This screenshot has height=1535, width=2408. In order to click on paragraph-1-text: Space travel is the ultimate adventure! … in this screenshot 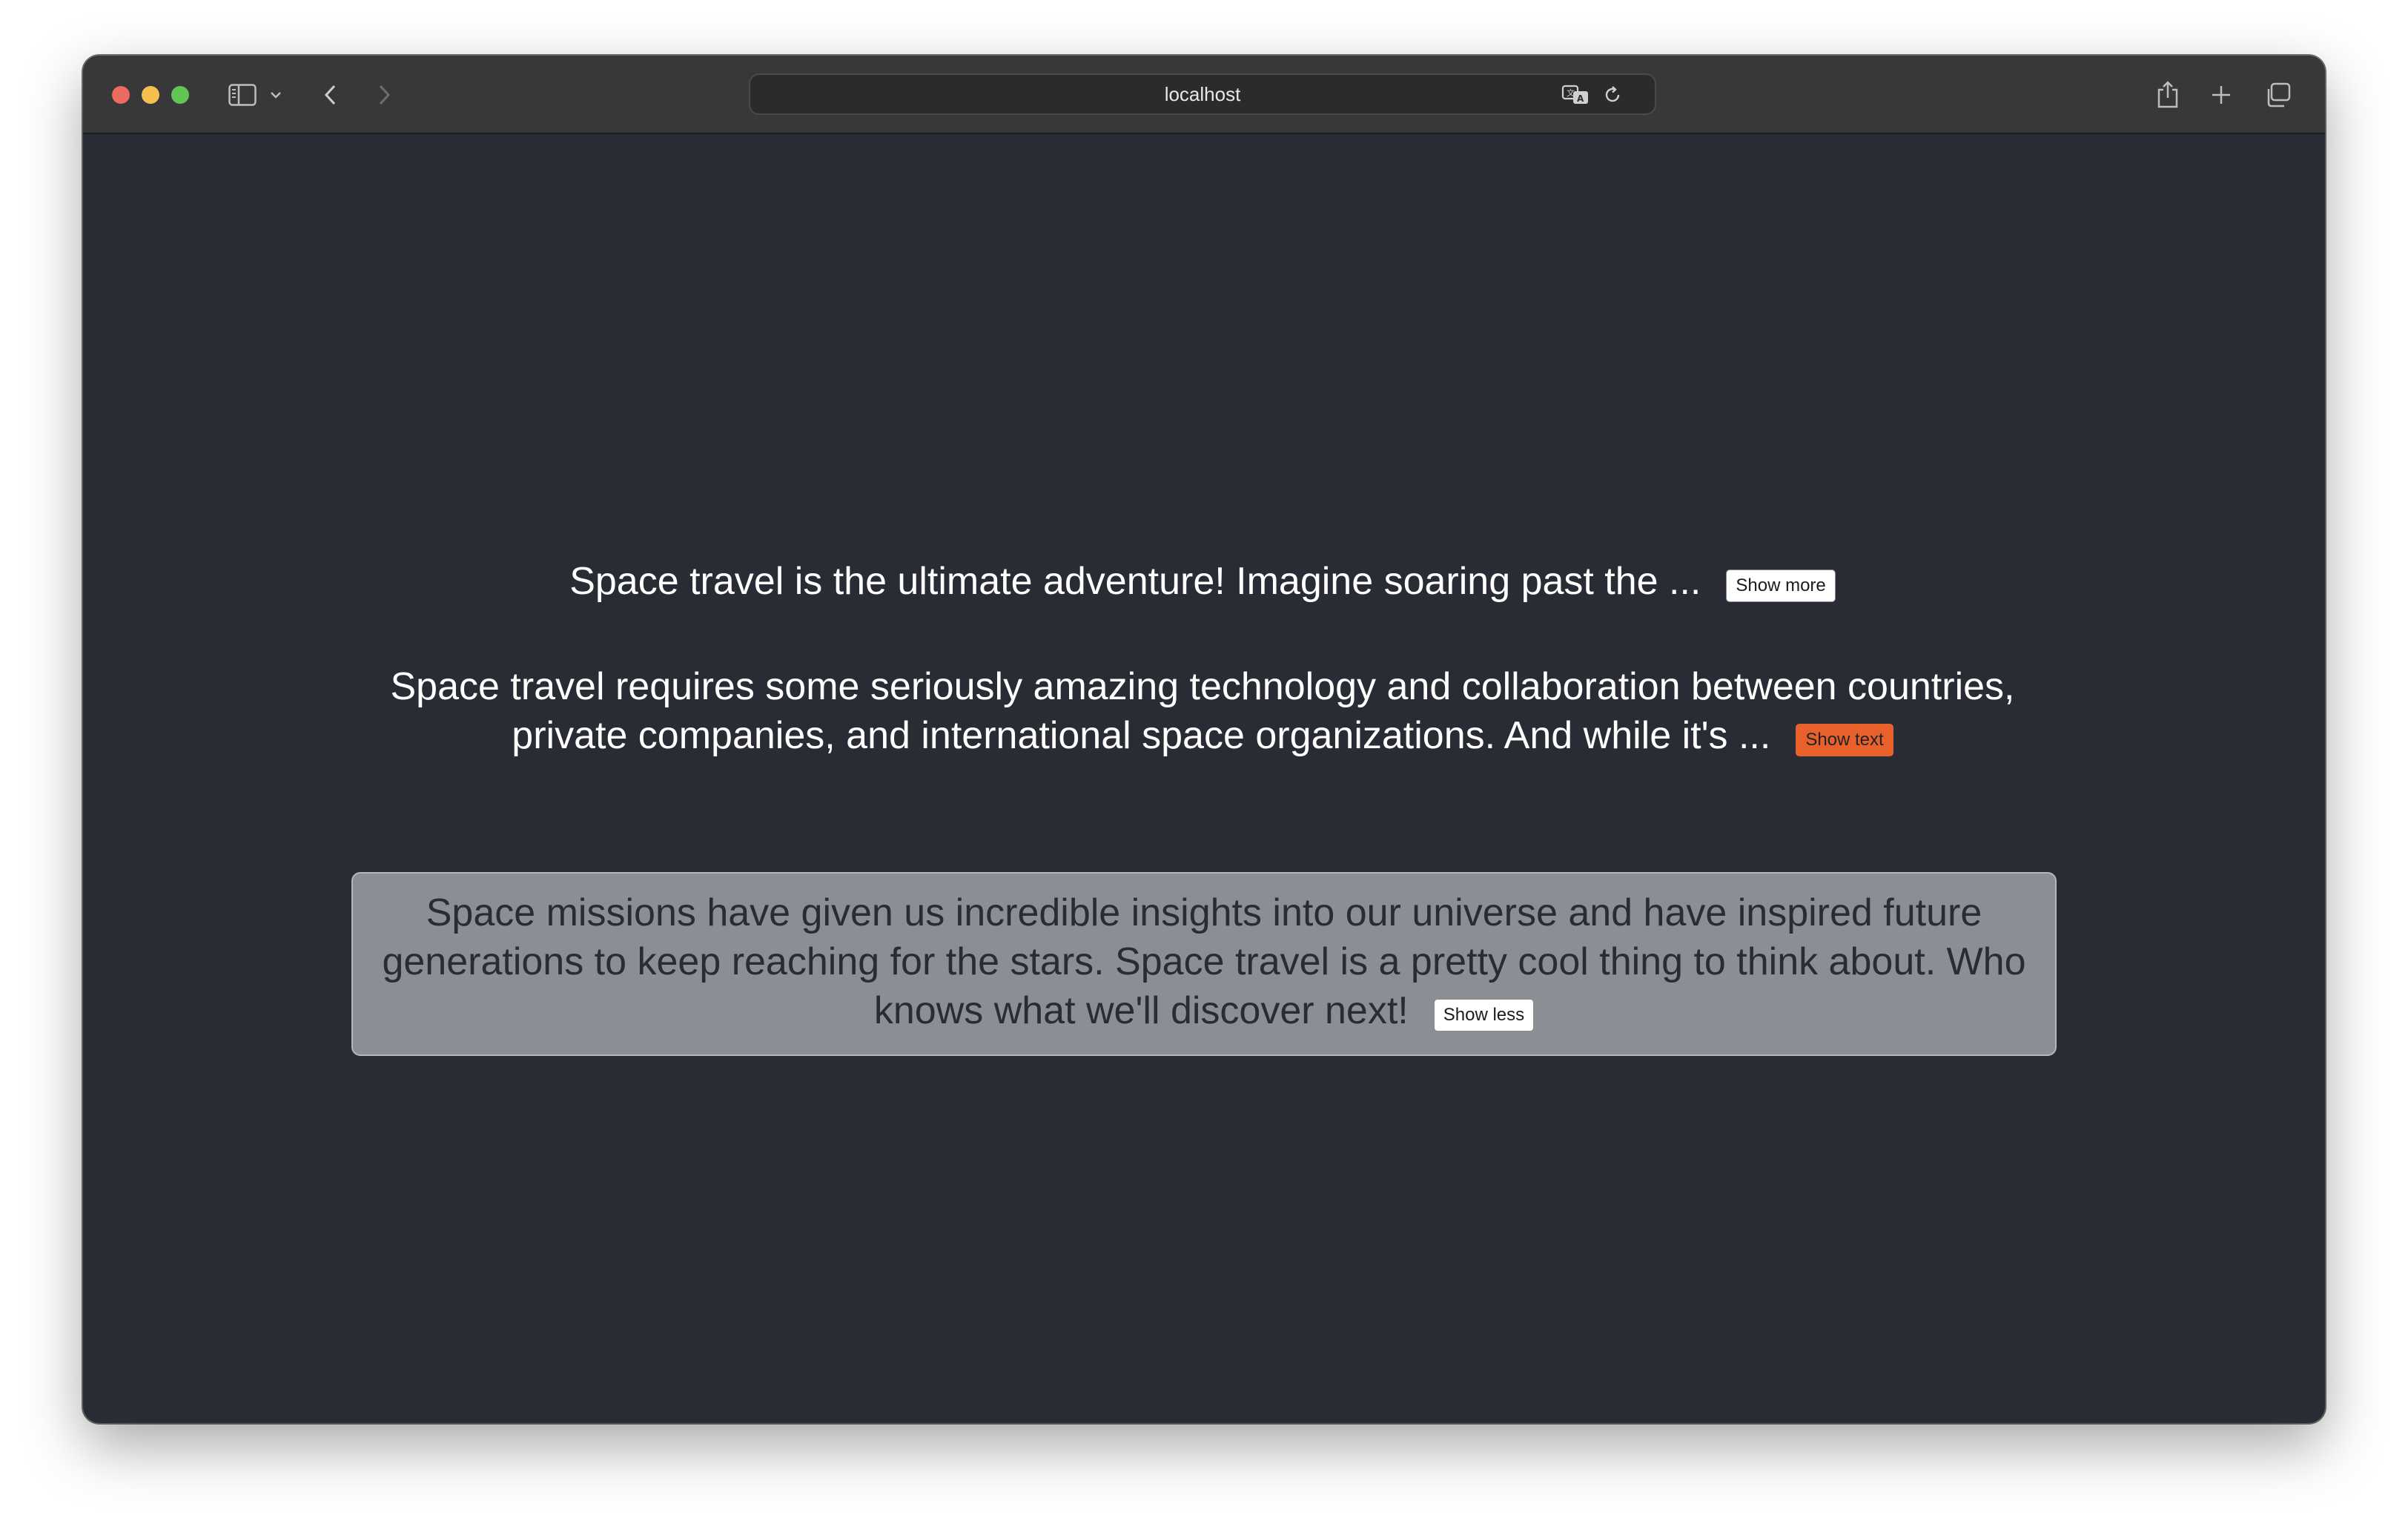, I will do `click(1135, 581)`.